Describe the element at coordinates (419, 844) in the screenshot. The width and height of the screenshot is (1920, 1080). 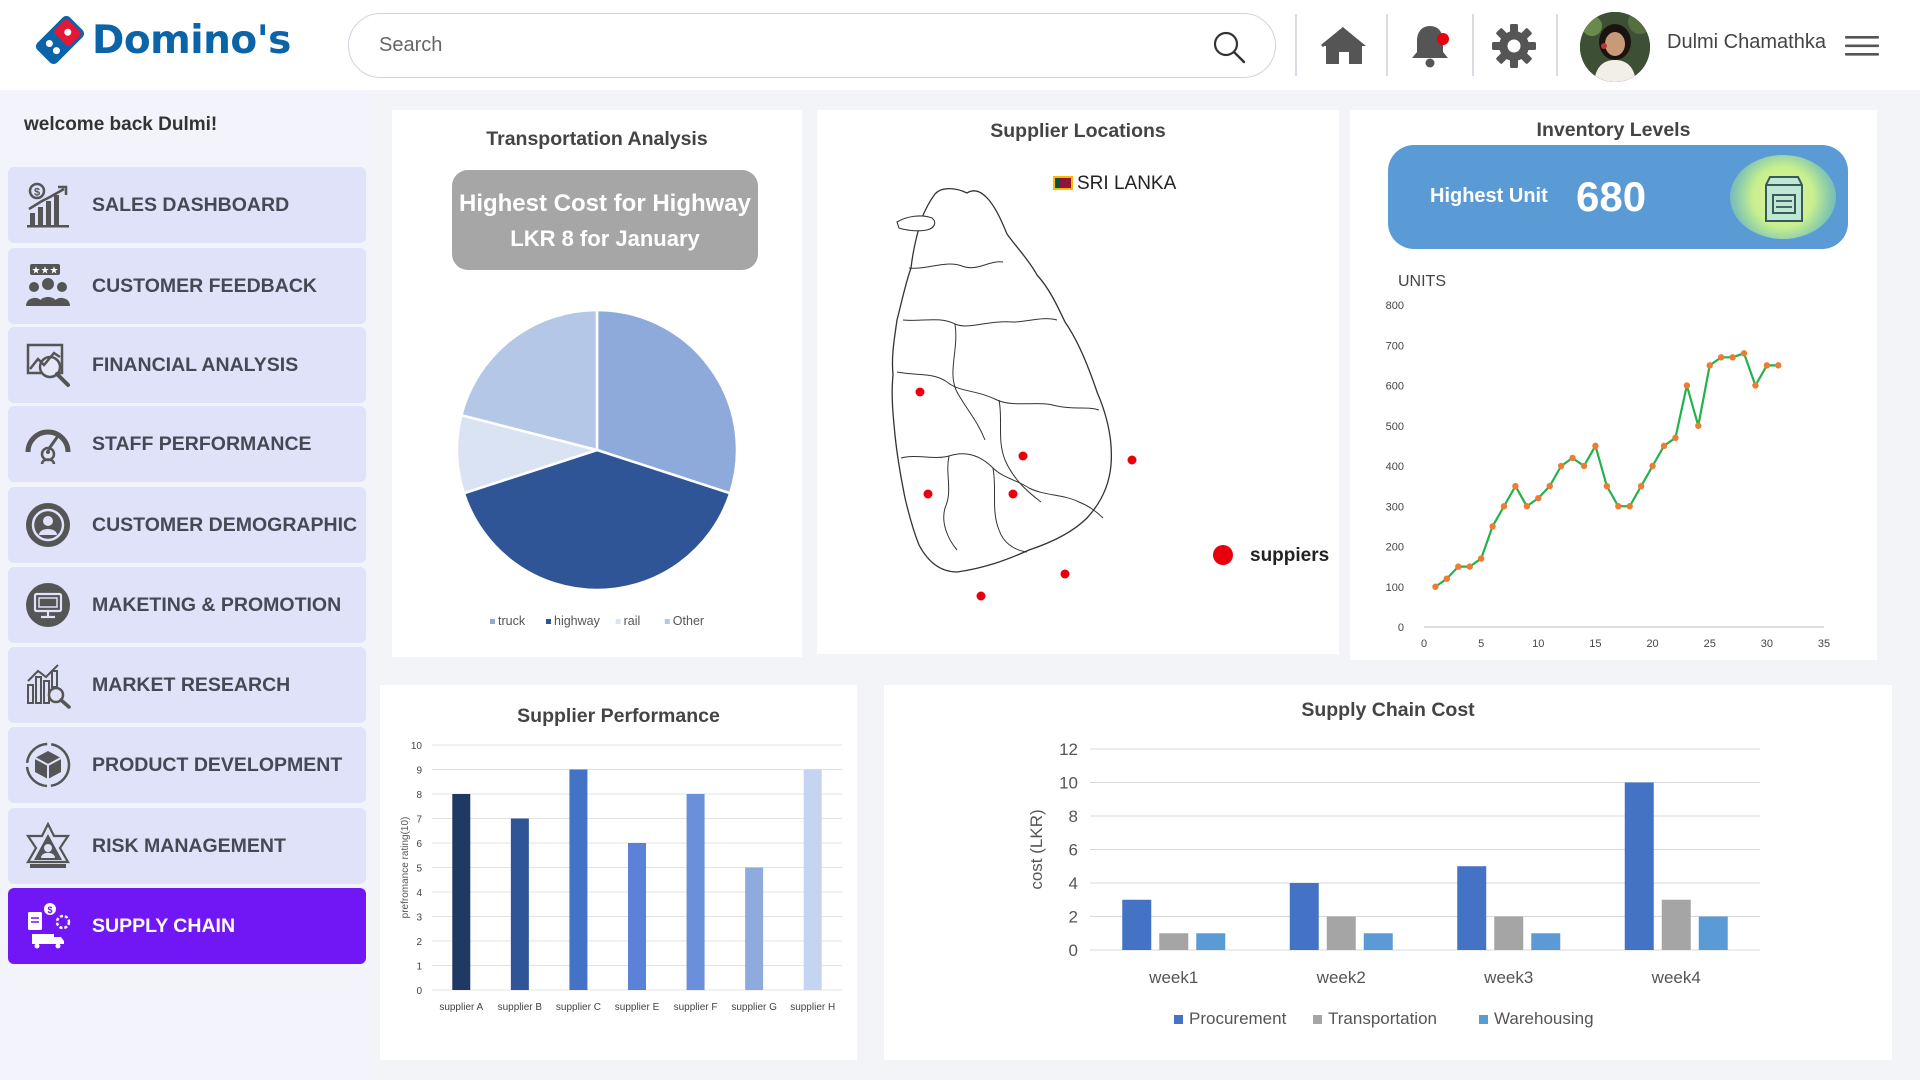
I see `y-tick-label: 6` at that location.